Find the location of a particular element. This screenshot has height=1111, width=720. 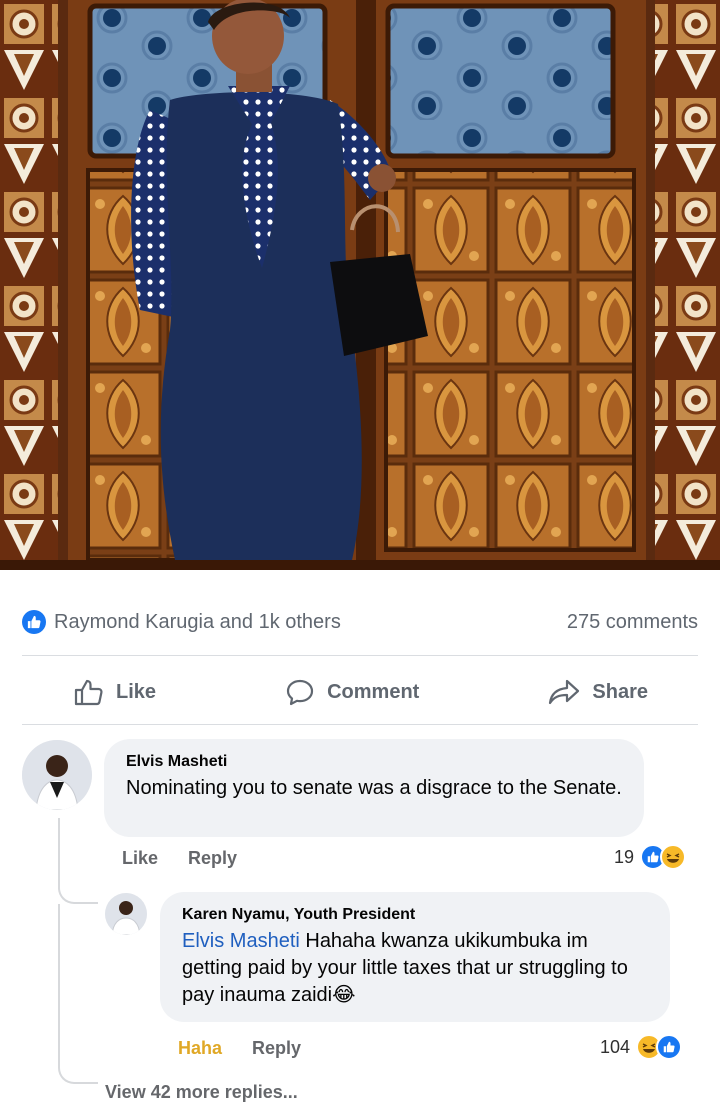

reply-reply-button: Reply is located at coordinates (276, 1048).